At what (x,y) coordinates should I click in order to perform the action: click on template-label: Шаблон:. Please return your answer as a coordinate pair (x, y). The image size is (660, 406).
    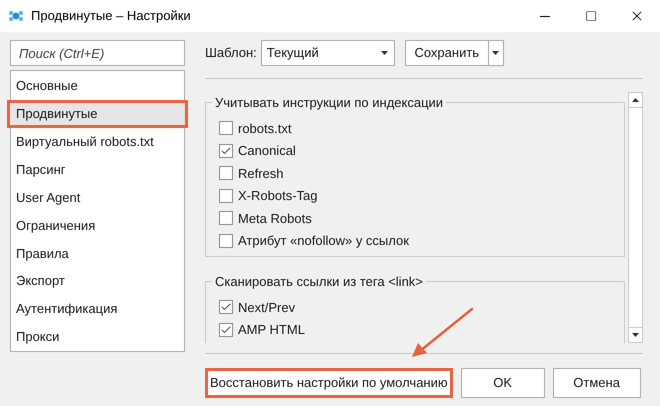
    Looking at the image, I should click on (231, 53).